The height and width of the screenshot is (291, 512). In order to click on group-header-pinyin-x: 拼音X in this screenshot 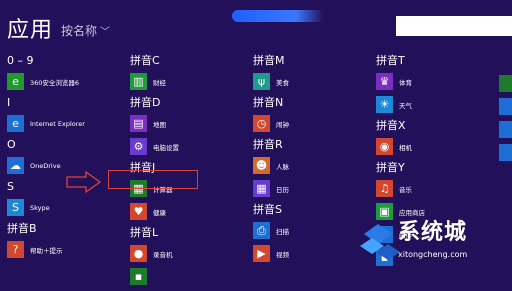, I will do `click(400, 126)`.